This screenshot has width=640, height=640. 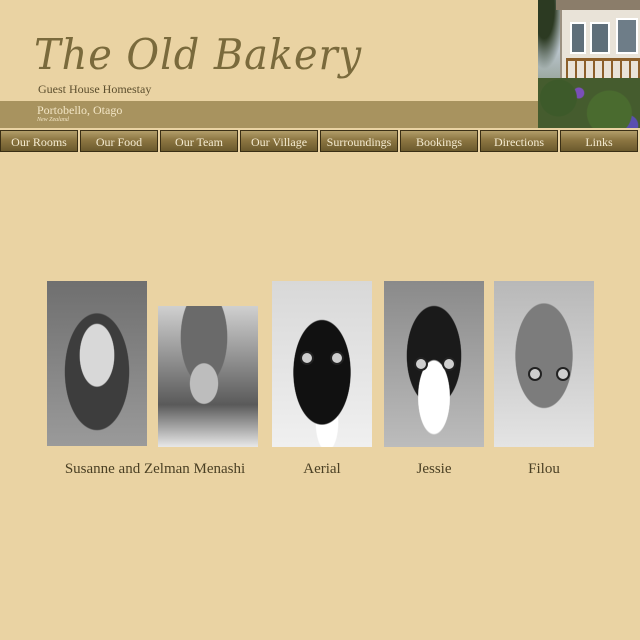 What do you see at coordinates (599, 141) in the screenshot?
I see `nav-links: Links` at bounding box center [599, 141].